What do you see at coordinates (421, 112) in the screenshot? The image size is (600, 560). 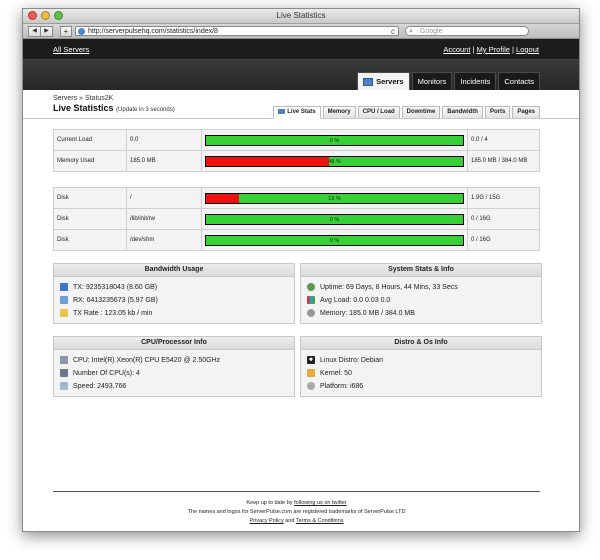 I see `tab-downtime: Downtime` at bounding box center [421, 112].